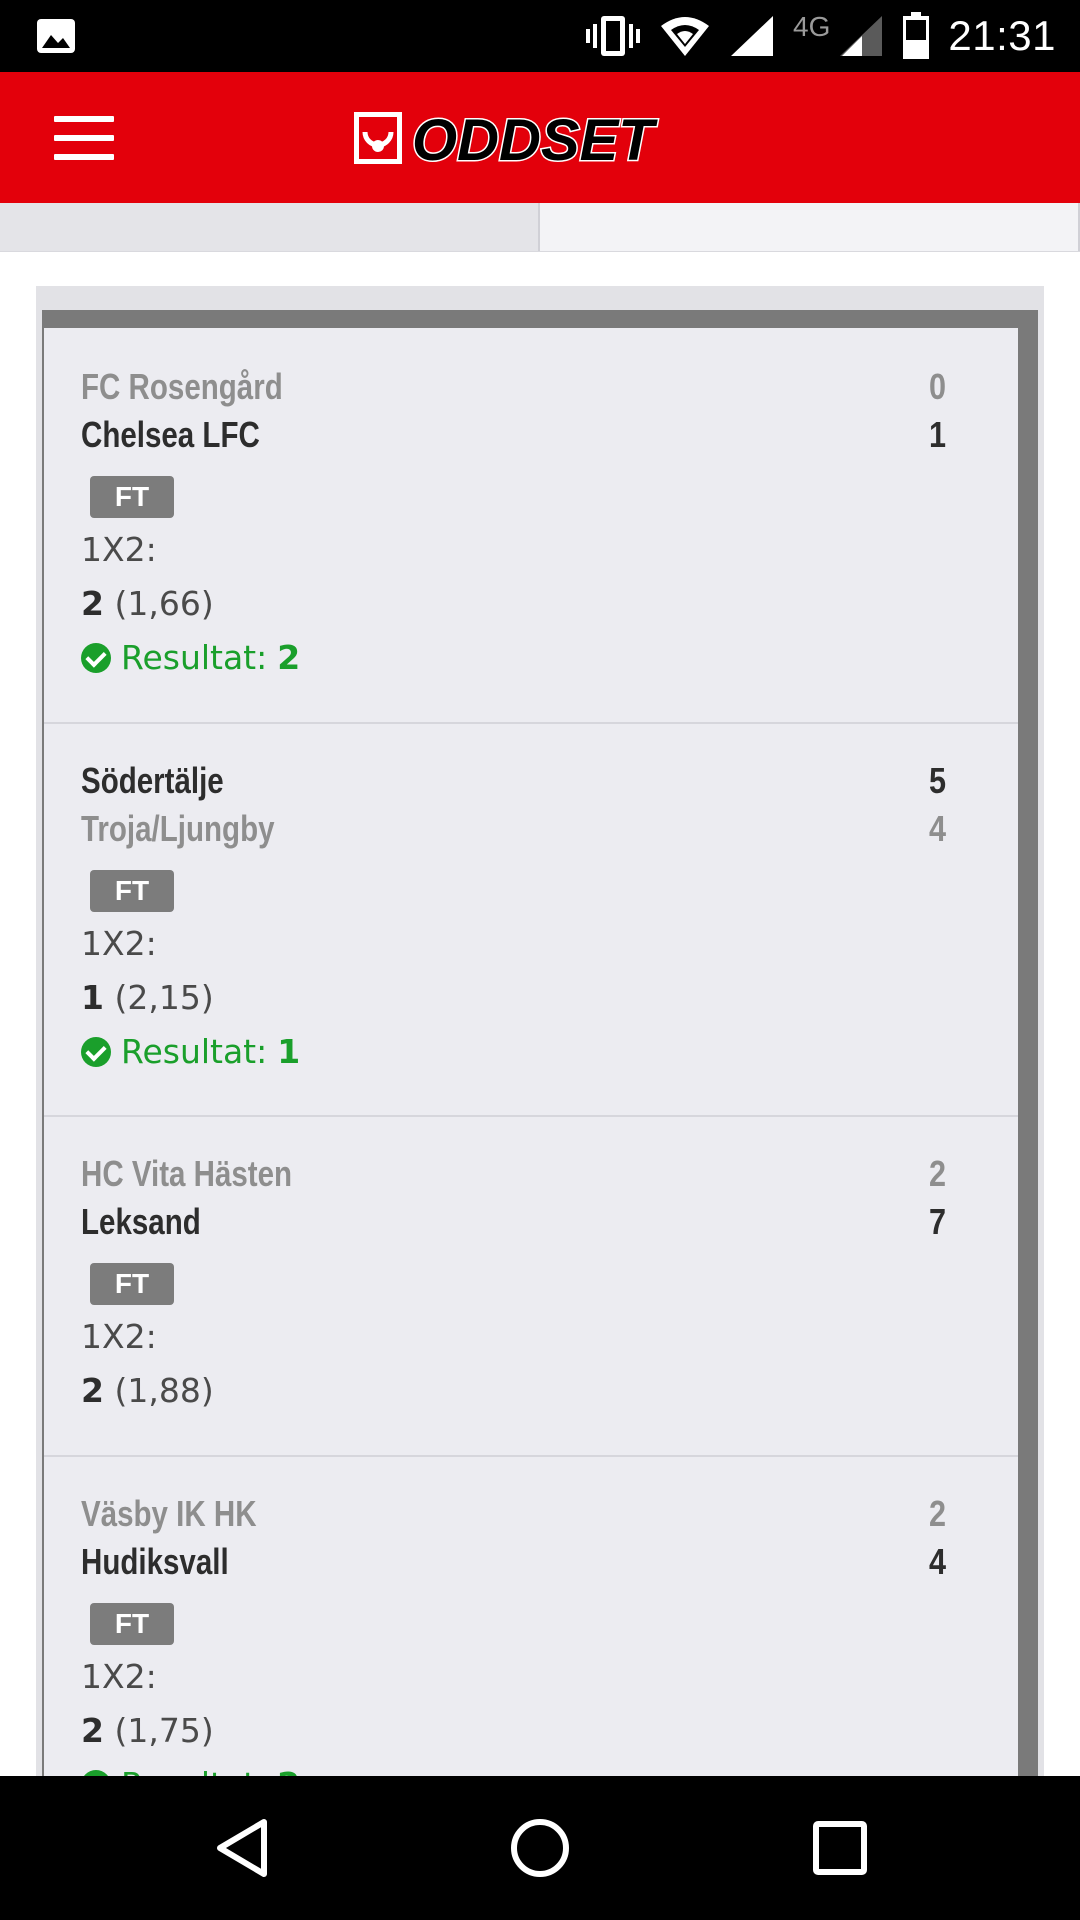  I want to click on away-team: Chelsea LFC, so click(170, 434).